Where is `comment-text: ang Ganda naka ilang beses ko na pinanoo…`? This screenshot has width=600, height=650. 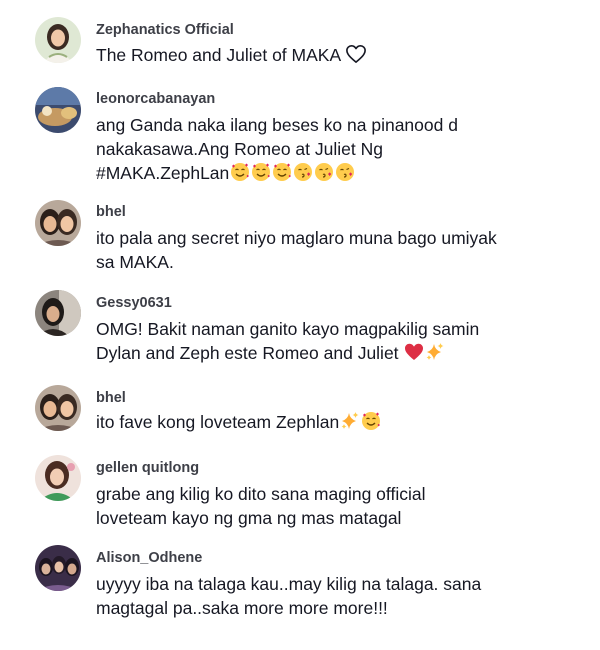
comment-text: ang Ganda naka ilang beses ko na pinanoo… is located at coordinates (336, 149).